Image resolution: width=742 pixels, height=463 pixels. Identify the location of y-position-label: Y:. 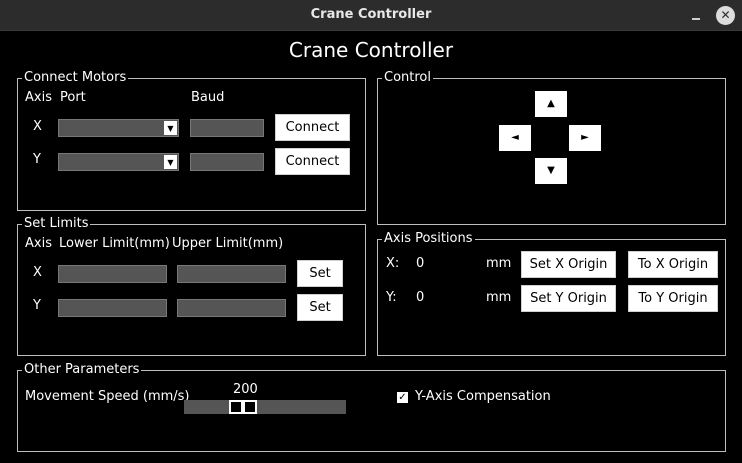
(391, 297).